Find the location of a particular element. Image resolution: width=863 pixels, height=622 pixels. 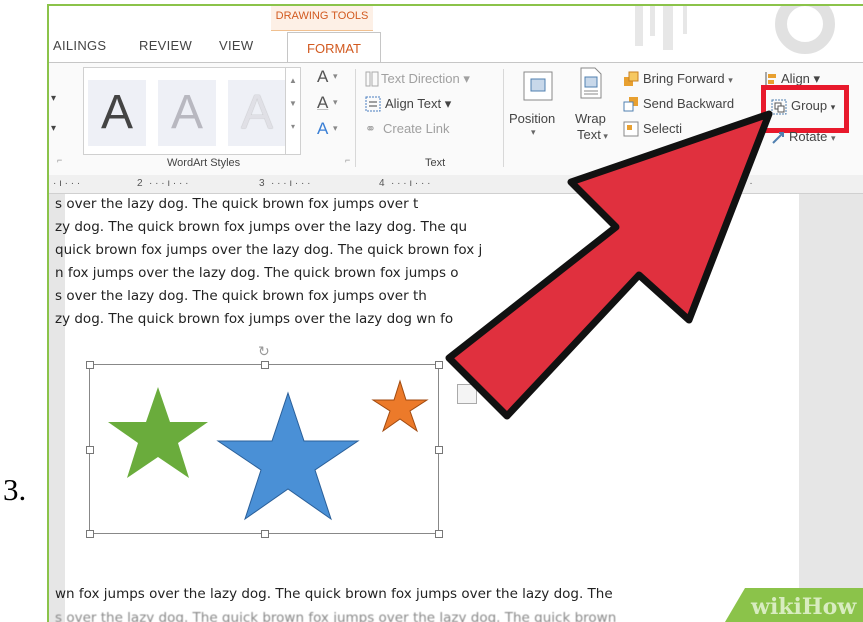

step-number: 3. is located at coordinates (15, 489).